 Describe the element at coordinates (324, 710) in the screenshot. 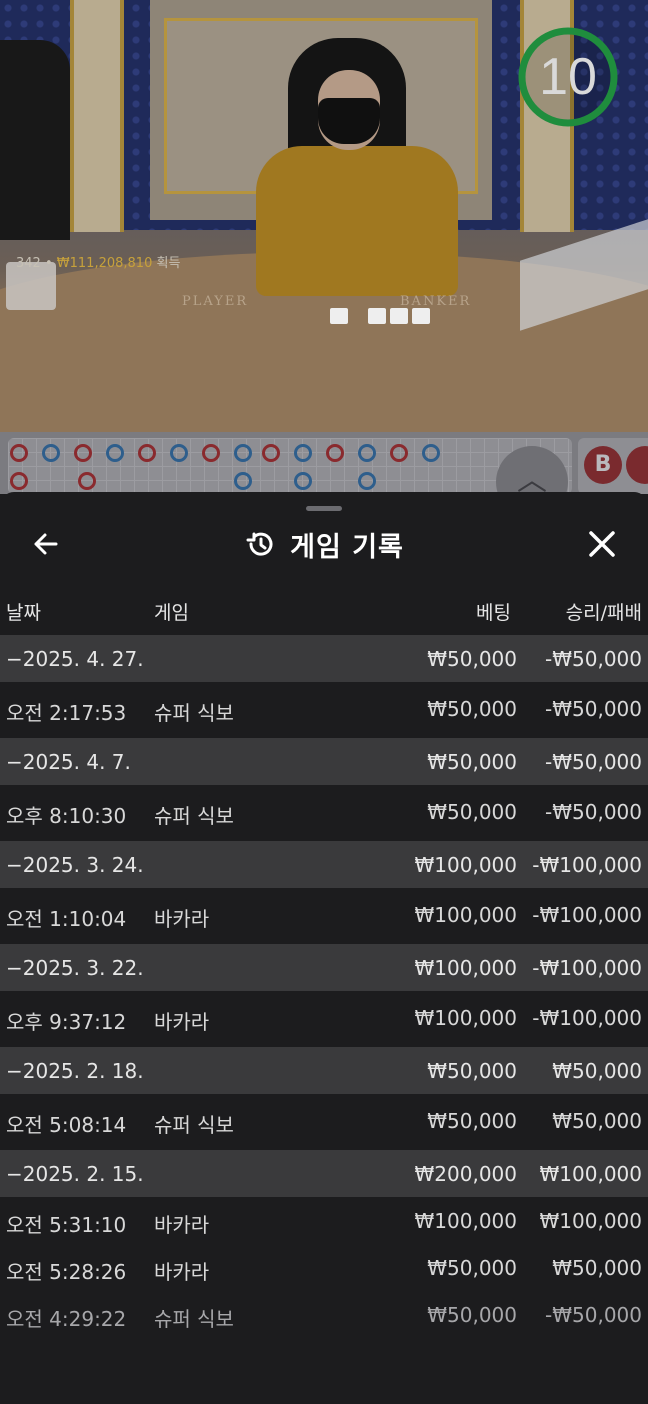

I see `game-record-row: 오전 2:17:53 슈퍼 식보 ₩50,000 -₩50,000` at that location.